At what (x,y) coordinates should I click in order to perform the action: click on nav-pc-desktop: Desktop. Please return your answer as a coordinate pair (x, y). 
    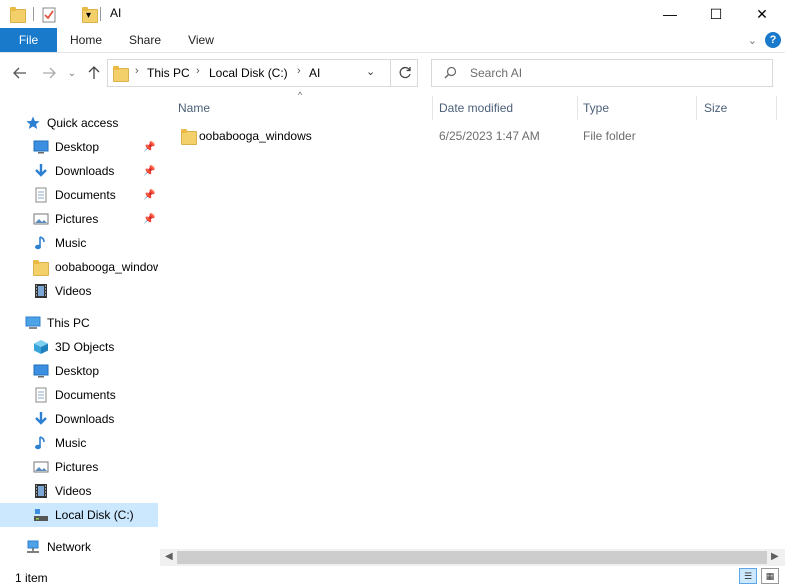
    Looking at the image, I should click on (79, 371).